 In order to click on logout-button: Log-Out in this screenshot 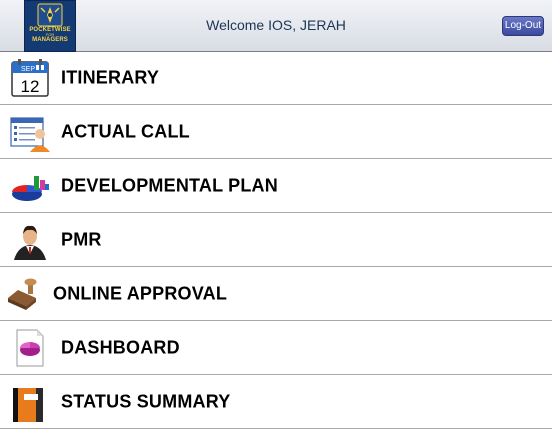, I will do `click(523, 26)`.